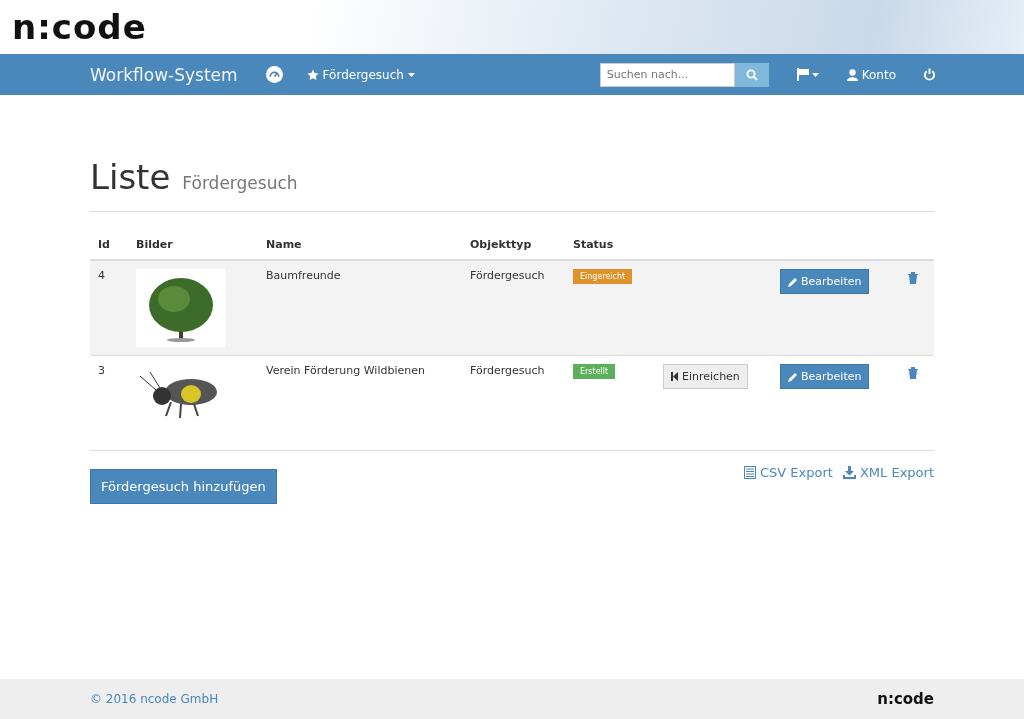 The height and width of the screenshot is (719, 1024). Describe the element at coordinates (345, 370) in the screenshot. I see `table-cell: Verein Förderung Wildbienen` at that location.